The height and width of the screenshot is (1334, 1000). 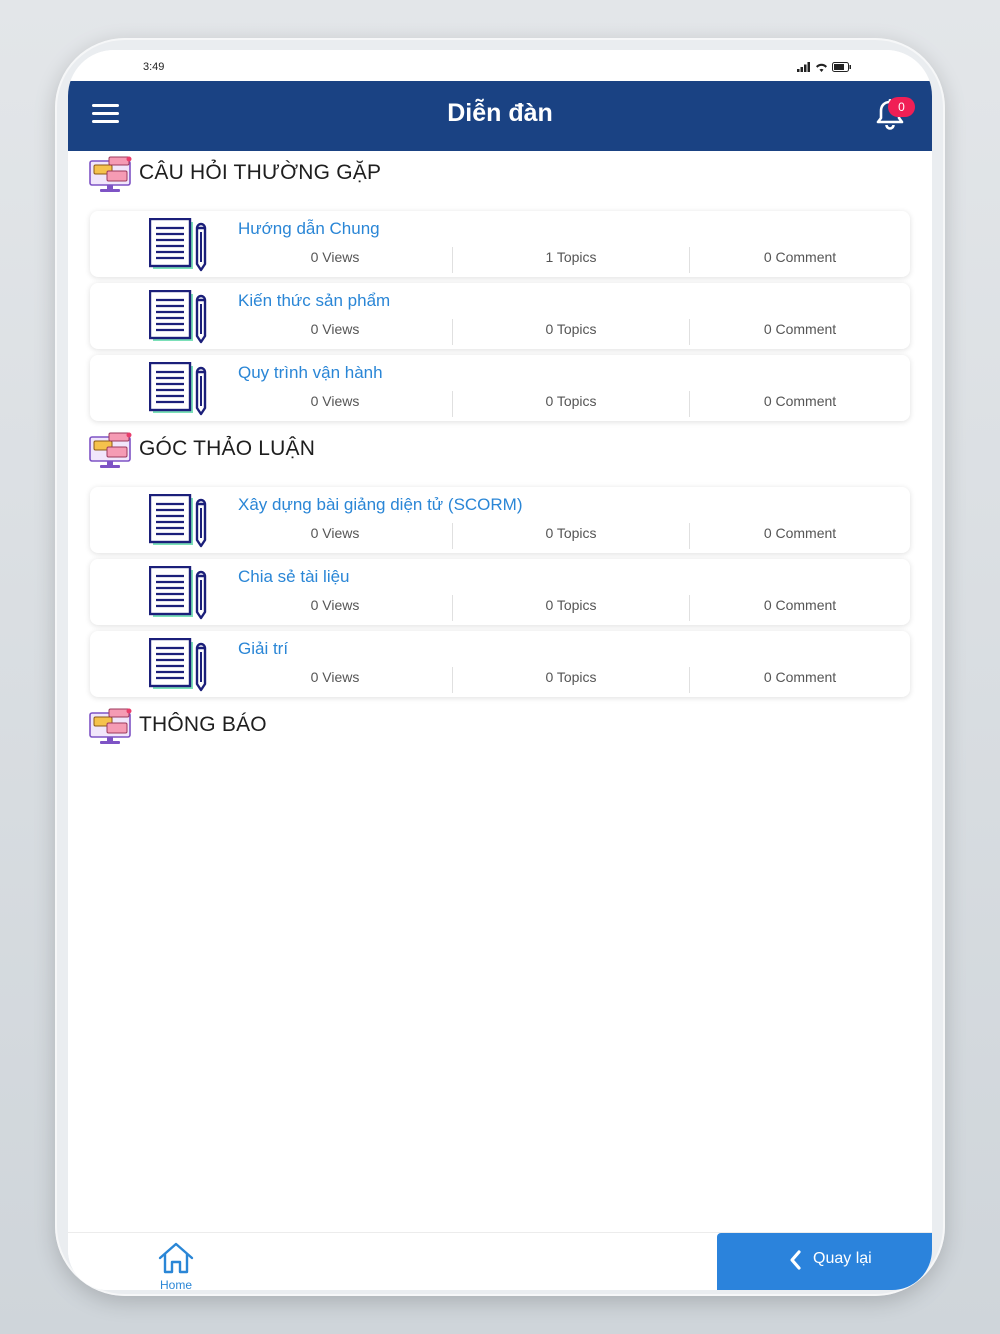 What do you see at coordinates (500, 181) in the screenshot?
I see `section-header: CÂU HỎI THƯỜNG GẶP` at bounding box center [500, 181].